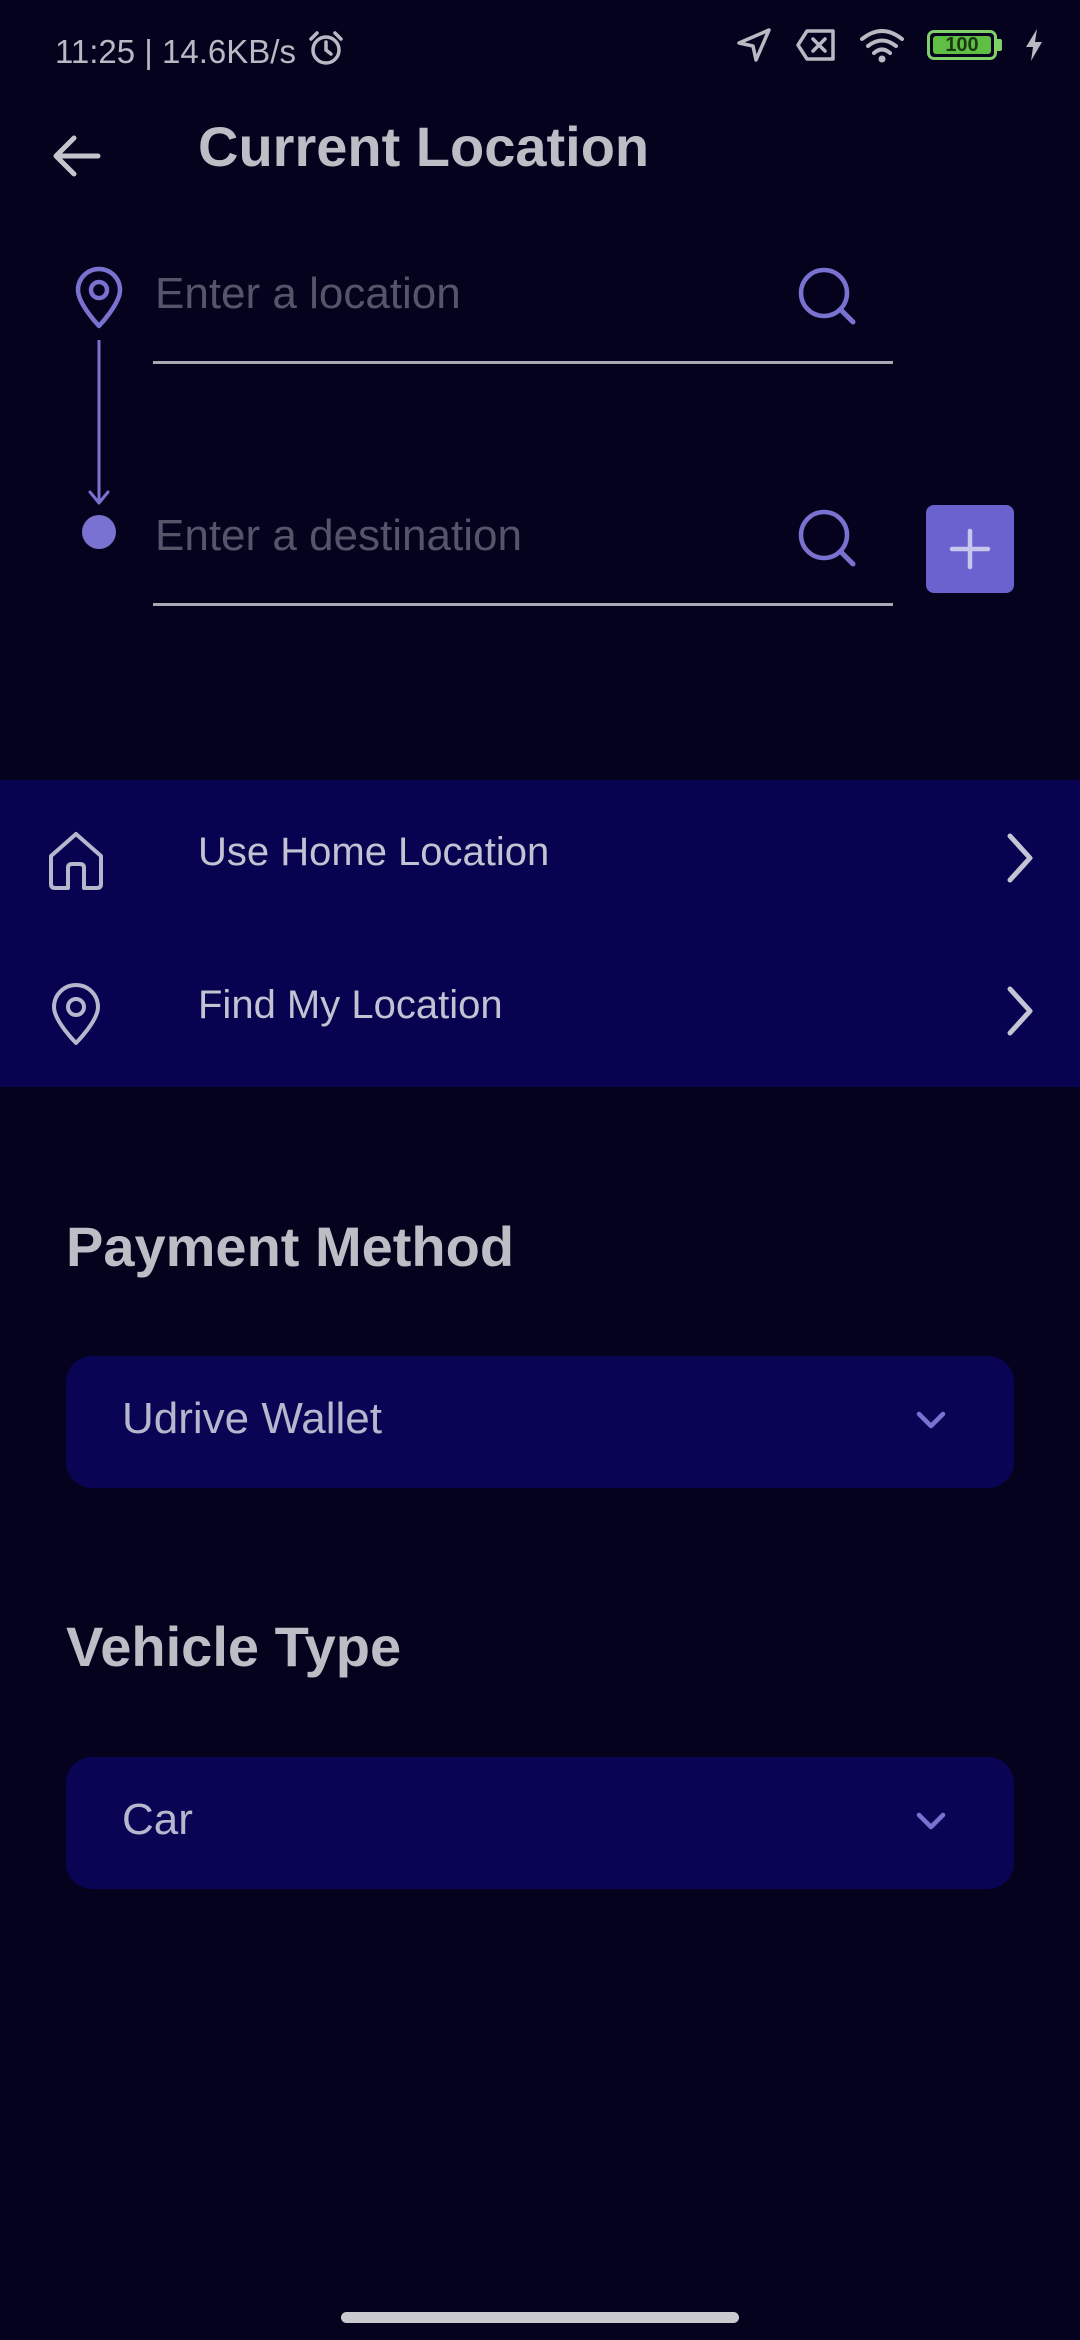 Image resolution: width=1080 pixels, height=2340 pixels. What do you see at coordinates (540, 48) in the screenshot?
I see `status-bar: 11:25 | 14.6KB/s 100` at bounding box center [540, 48].